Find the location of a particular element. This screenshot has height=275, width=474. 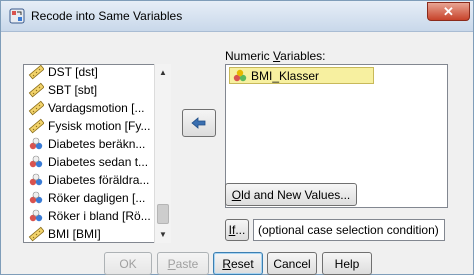

source-list-scrollbar: ▲ ▼ is located at coordinates (162, 153).